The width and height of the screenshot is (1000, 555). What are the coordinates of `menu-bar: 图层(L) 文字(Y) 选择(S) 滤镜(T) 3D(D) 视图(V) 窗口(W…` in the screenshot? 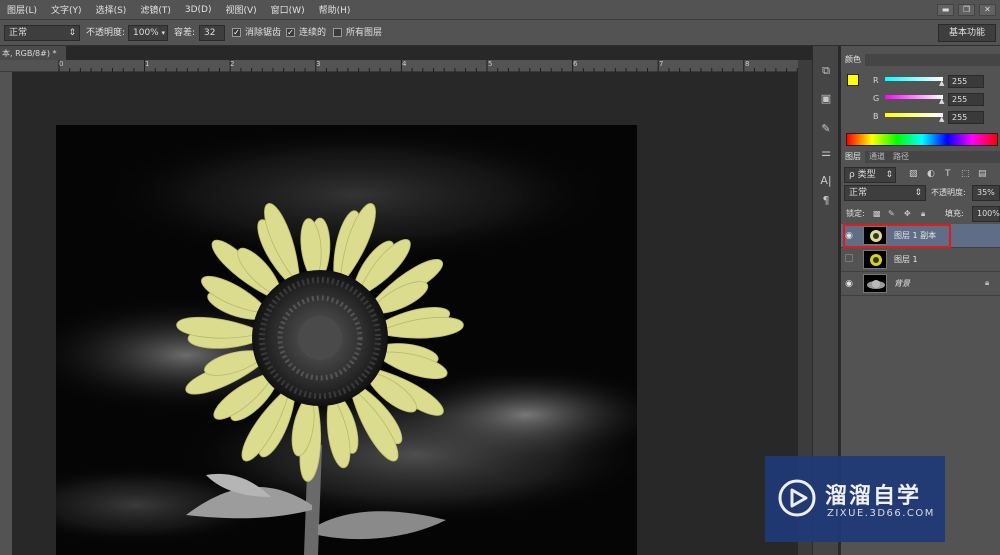 It's located at (500, 10).